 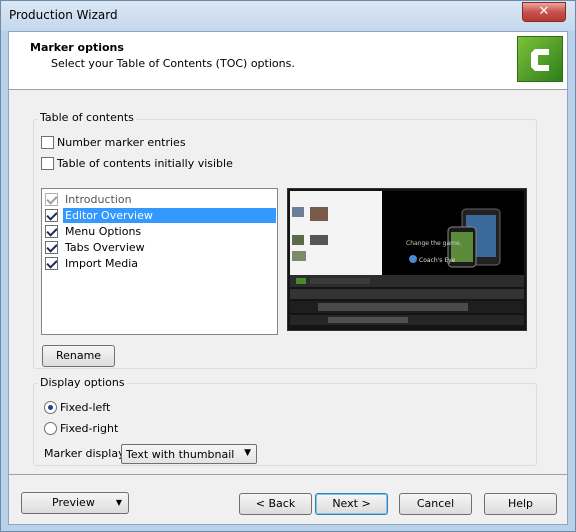 I want to click on display-options-label: Display options, so click(x=82, y=382).